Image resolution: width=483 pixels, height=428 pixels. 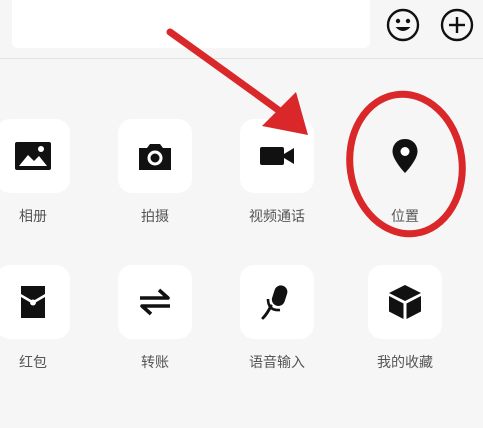 What do you see at coordinates (405, 363) in the screenshot?
I see `favorites-label: 我的收藏` at bounding box center [405, 363].